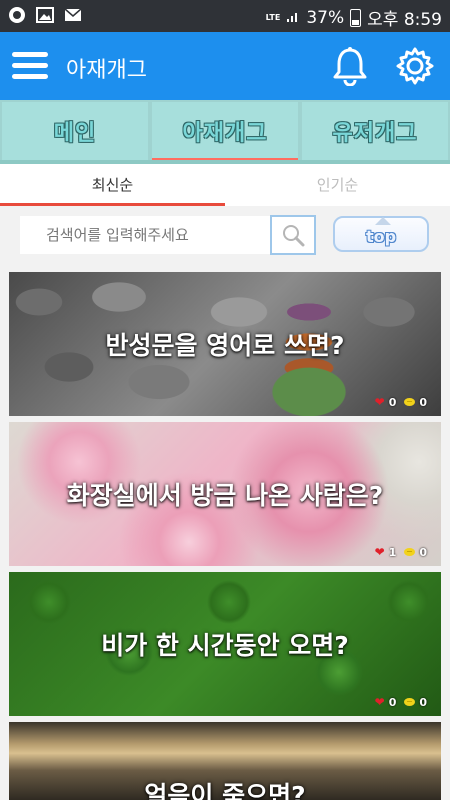  I want to click on like-count: 1, so click(392, 552).